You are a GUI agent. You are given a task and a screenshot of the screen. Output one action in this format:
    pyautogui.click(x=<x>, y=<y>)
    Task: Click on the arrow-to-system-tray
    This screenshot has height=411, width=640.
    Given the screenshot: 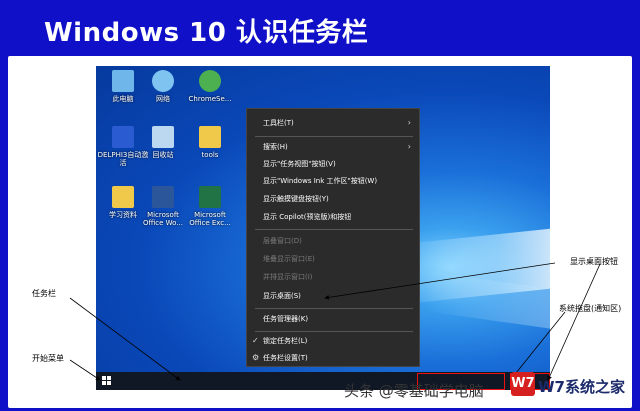 What is the action you would take?
    pyautogui.click(x=538, y=345)
    